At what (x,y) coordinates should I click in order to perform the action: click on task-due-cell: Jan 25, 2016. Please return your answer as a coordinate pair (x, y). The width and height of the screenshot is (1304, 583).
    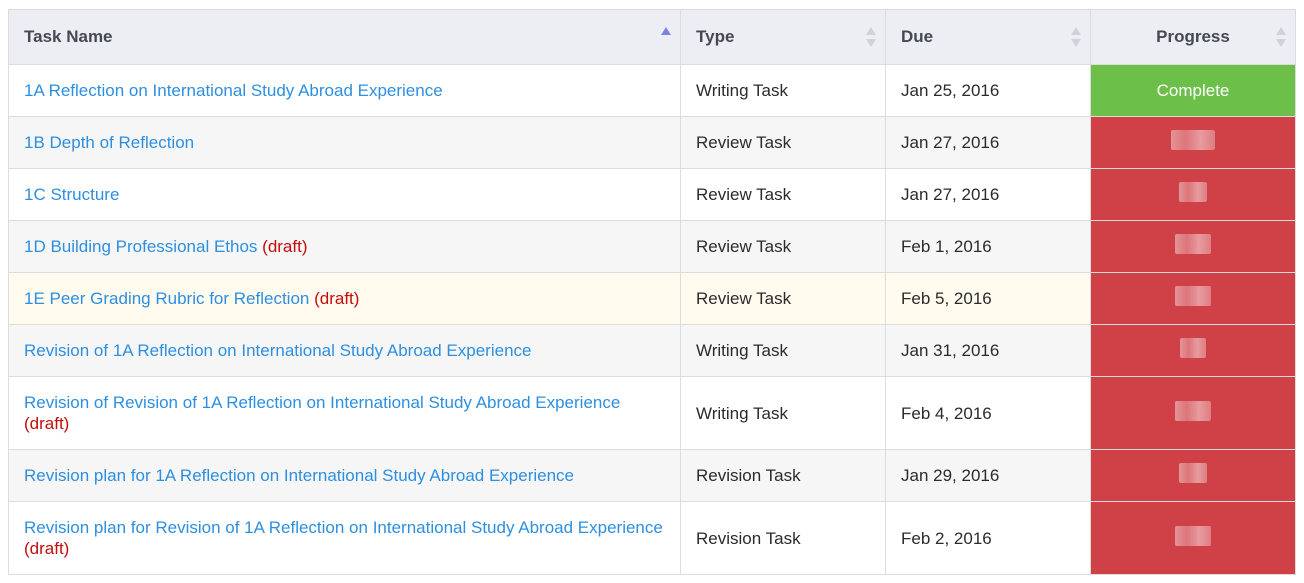
    Looking at the image, I should click on (988, 90).